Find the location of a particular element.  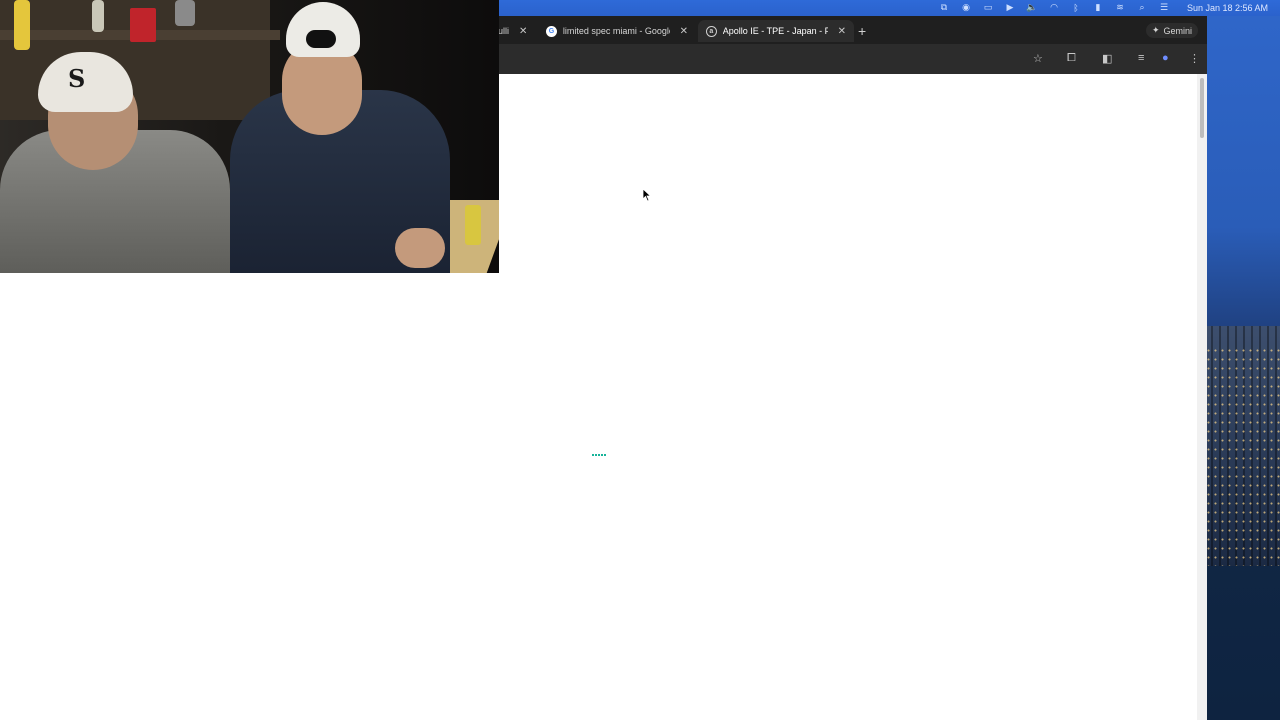

screen-mirror-icon: ⧉ is located at coordinates (944, 7).